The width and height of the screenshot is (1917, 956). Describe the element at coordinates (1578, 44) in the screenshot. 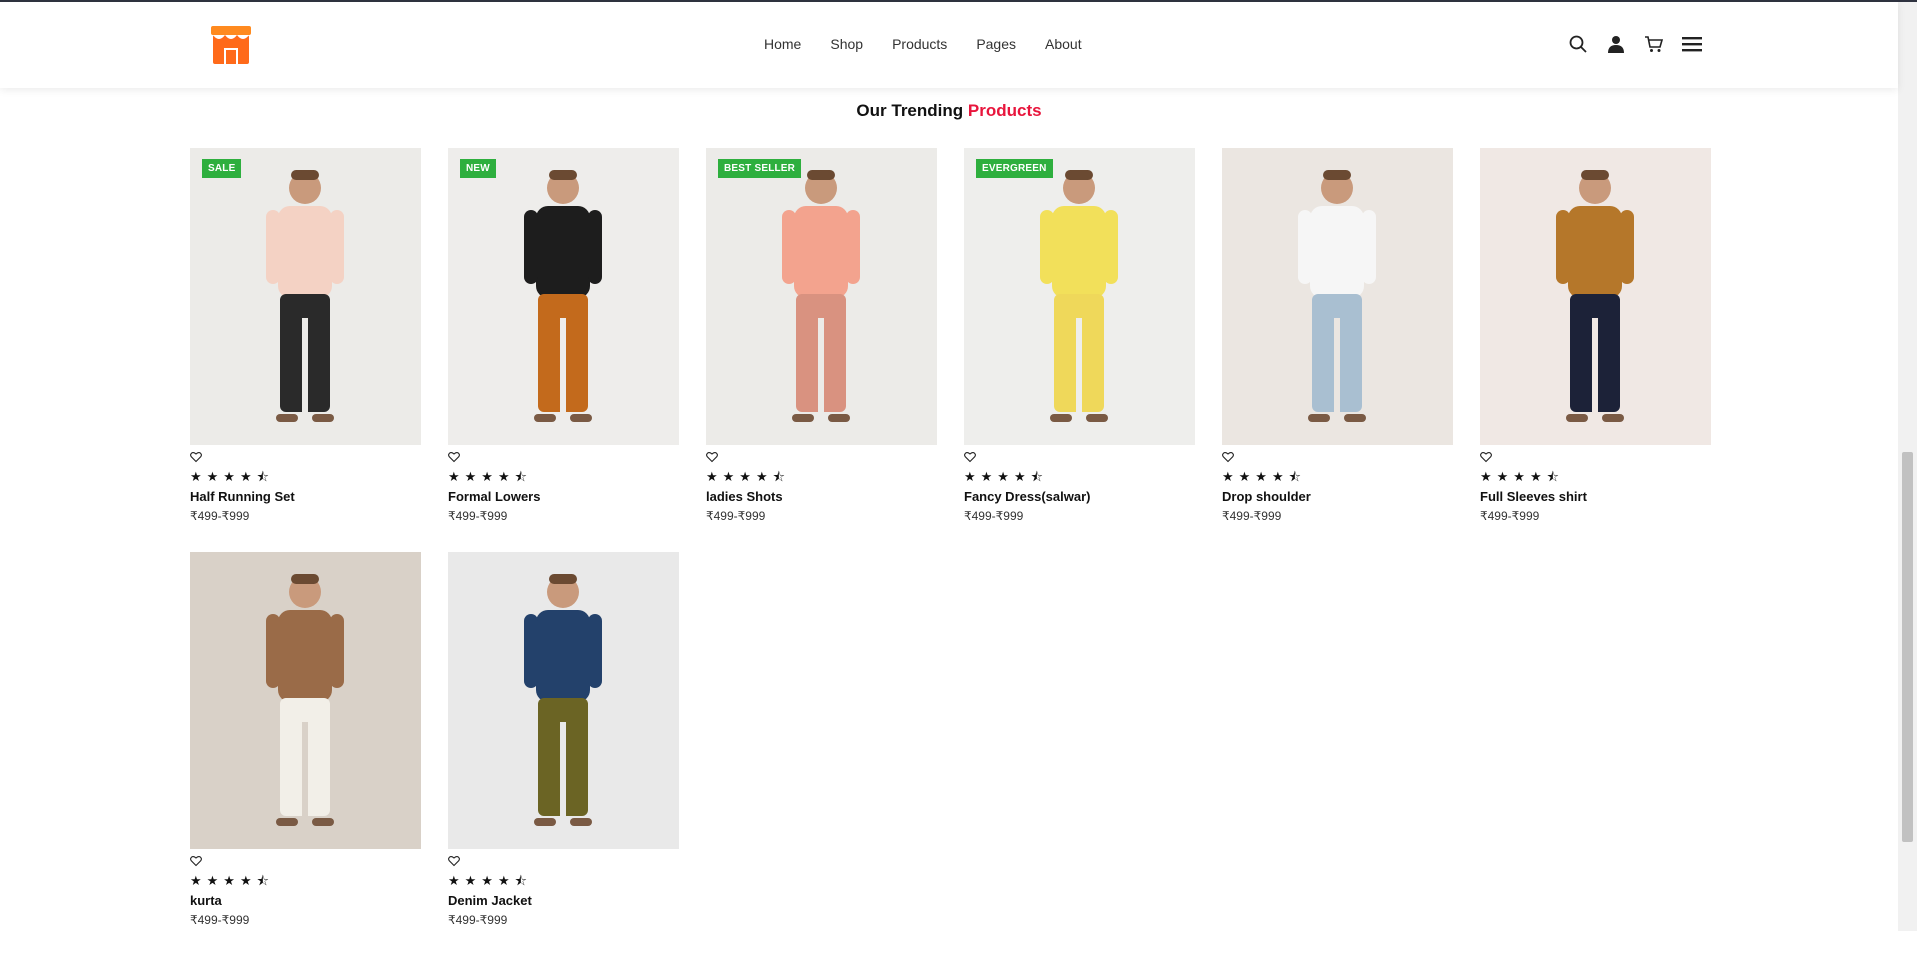

I see `search-icon` at that location.